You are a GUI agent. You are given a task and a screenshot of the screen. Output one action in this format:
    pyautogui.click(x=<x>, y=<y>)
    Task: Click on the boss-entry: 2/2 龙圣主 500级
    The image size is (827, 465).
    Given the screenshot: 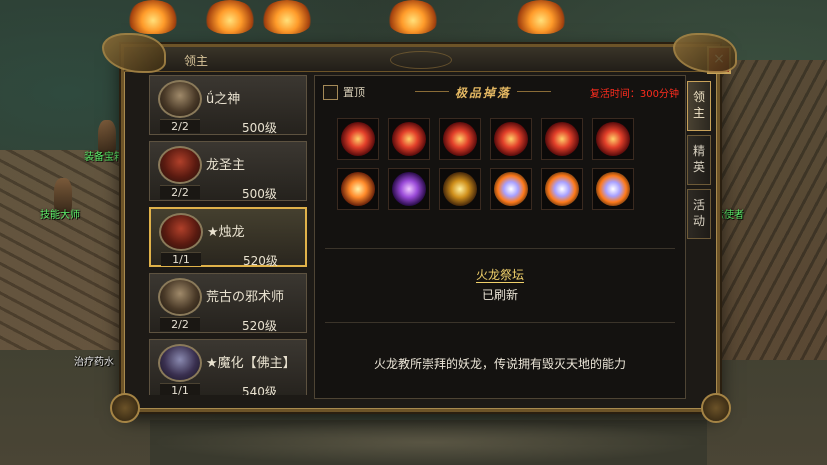 What is the action you would take?
    pyautogui.click(x=228, y=171)
    